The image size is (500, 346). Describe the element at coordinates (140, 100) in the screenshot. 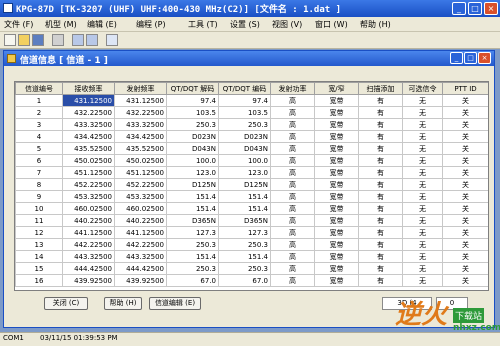

I see `table-cell: 431.12500` at that location.